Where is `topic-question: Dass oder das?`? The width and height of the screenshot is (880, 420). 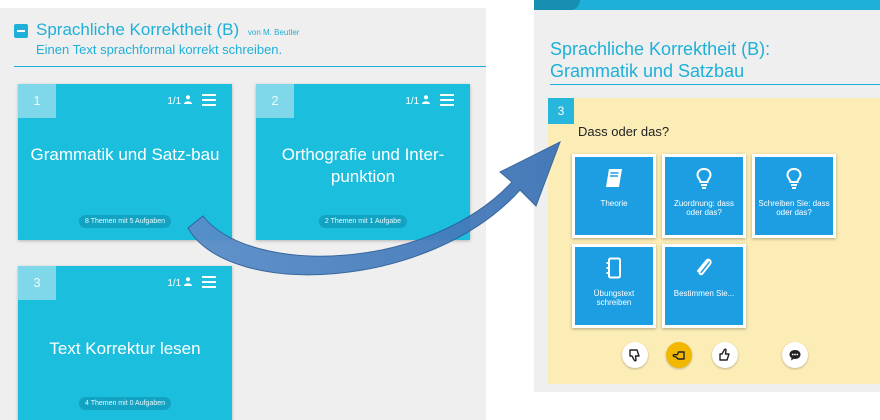 topic-question: Dass oder das? is located at coordinates (624, 131).